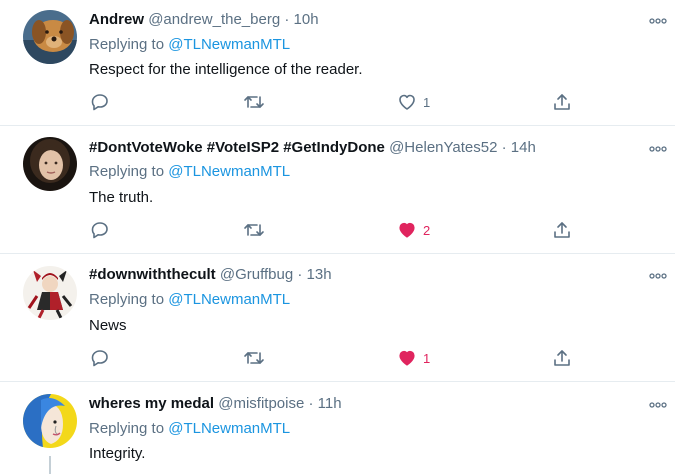 The height and width of the screenshot is (474, 675). I want to click on user-handle: @HelenYates52, so click(443, 147).